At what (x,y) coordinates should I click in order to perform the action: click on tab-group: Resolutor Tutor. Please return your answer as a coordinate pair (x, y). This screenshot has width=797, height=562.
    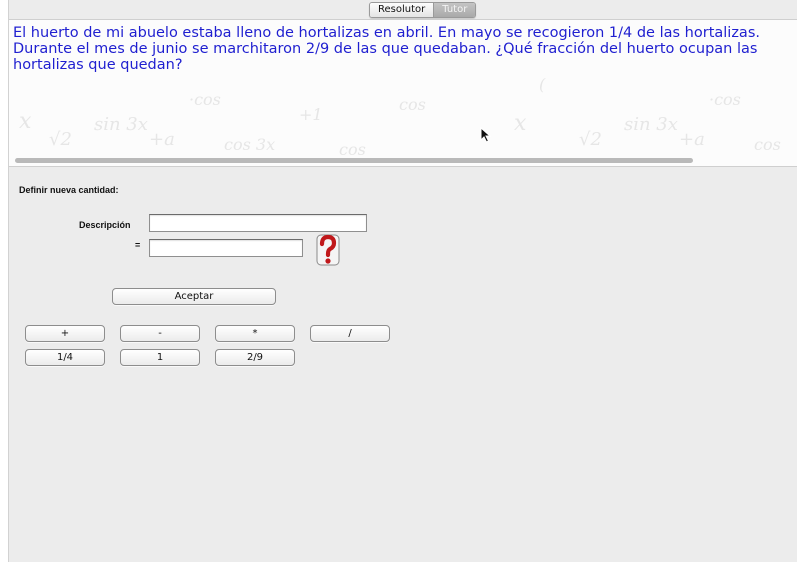
    Looking at the image, I should click on (423, 10).